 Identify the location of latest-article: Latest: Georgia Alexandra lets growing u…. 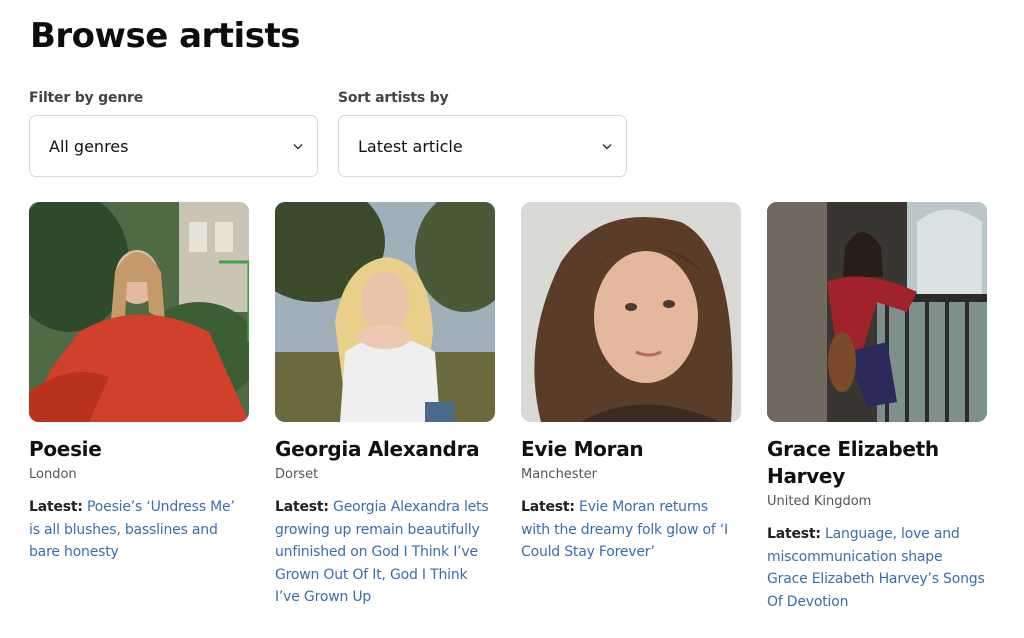
(385, 552).